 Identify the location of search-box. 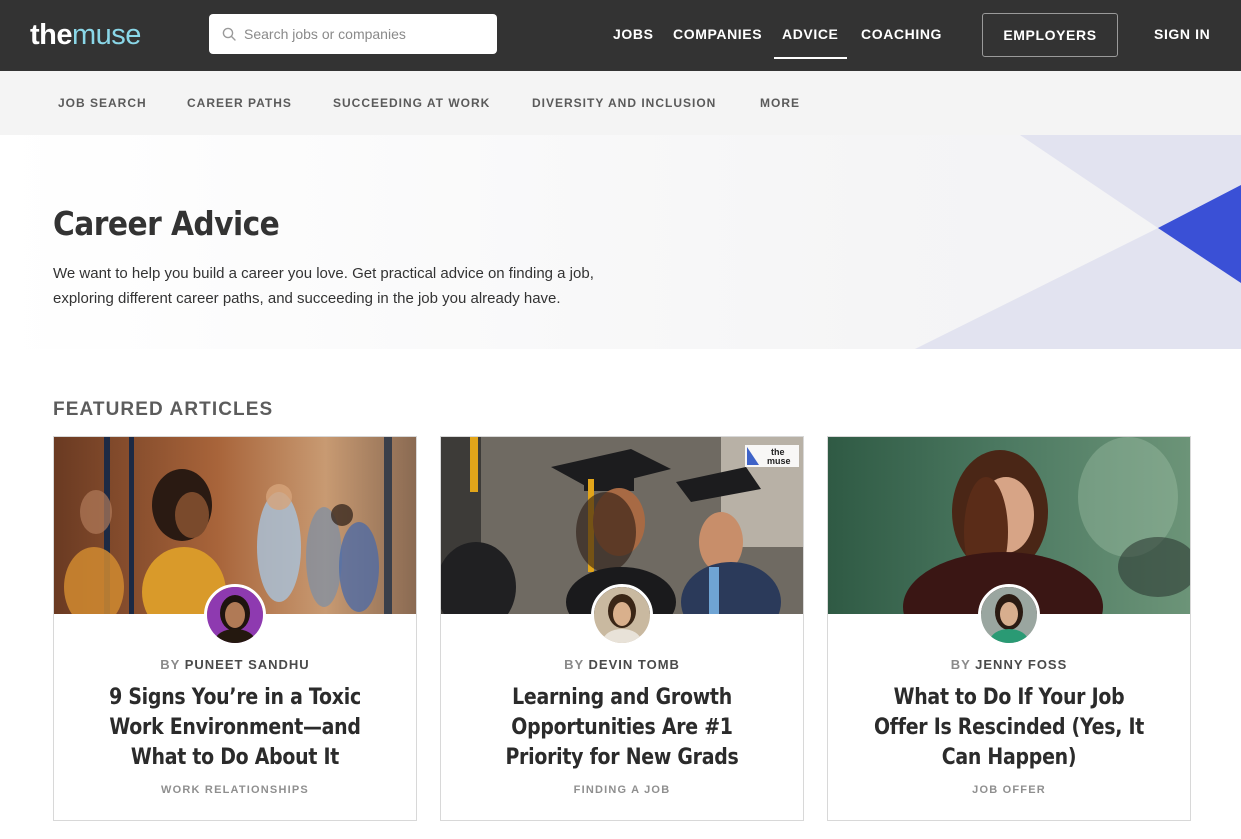
(353, 34).